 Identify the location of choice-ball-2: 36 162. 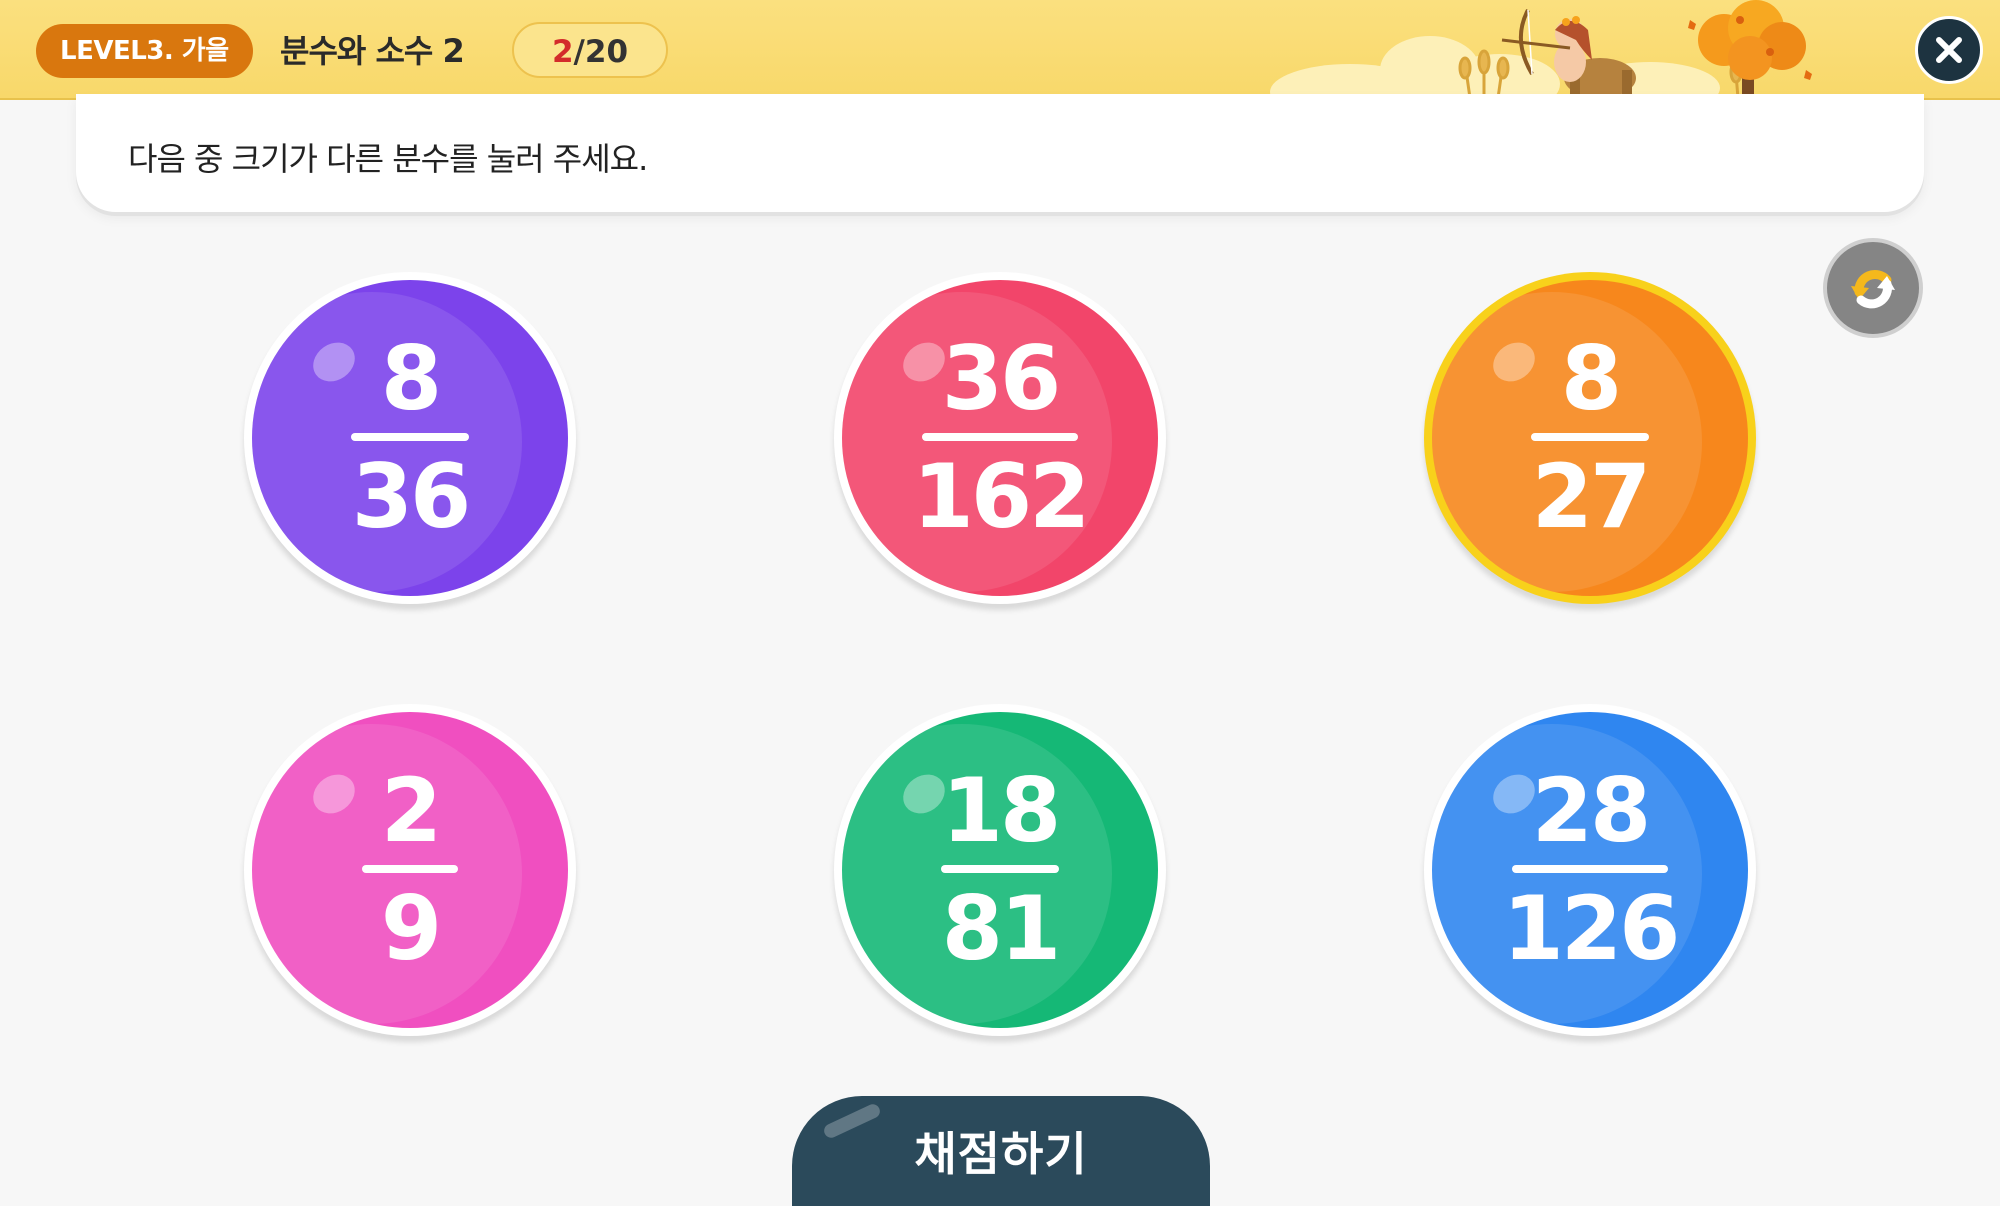
(1000, 438).